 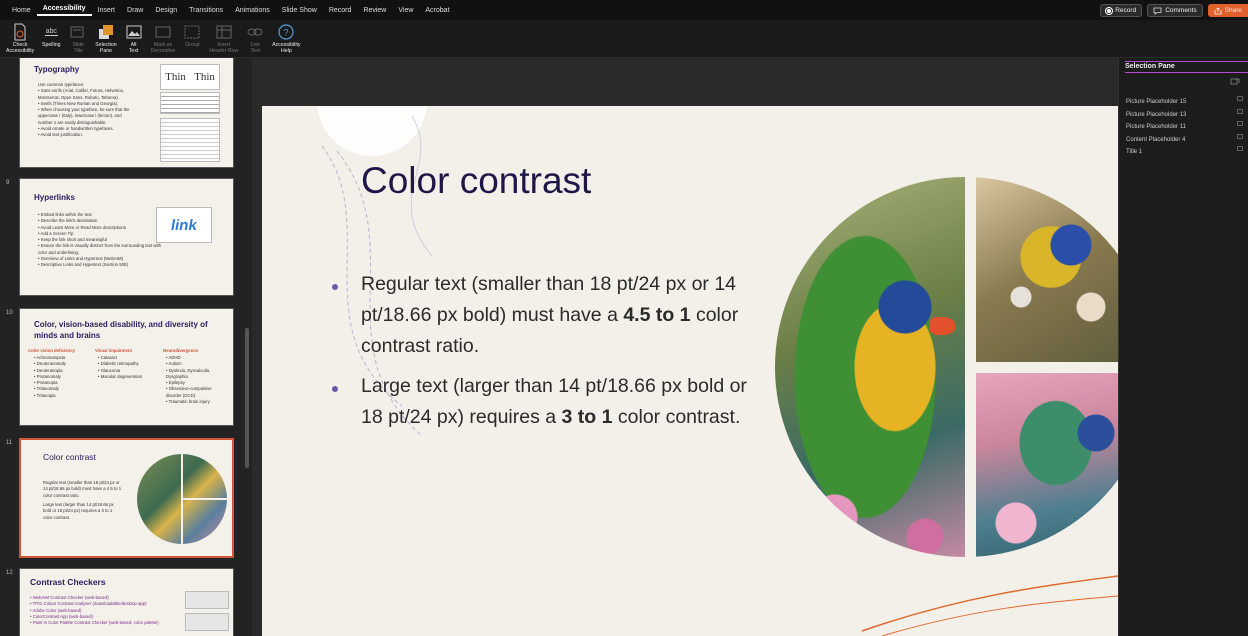 What do you see at coordinates (1235, 82) in the screenshot?
I see `pane-options-icon` at bounding box center [1235, 82].